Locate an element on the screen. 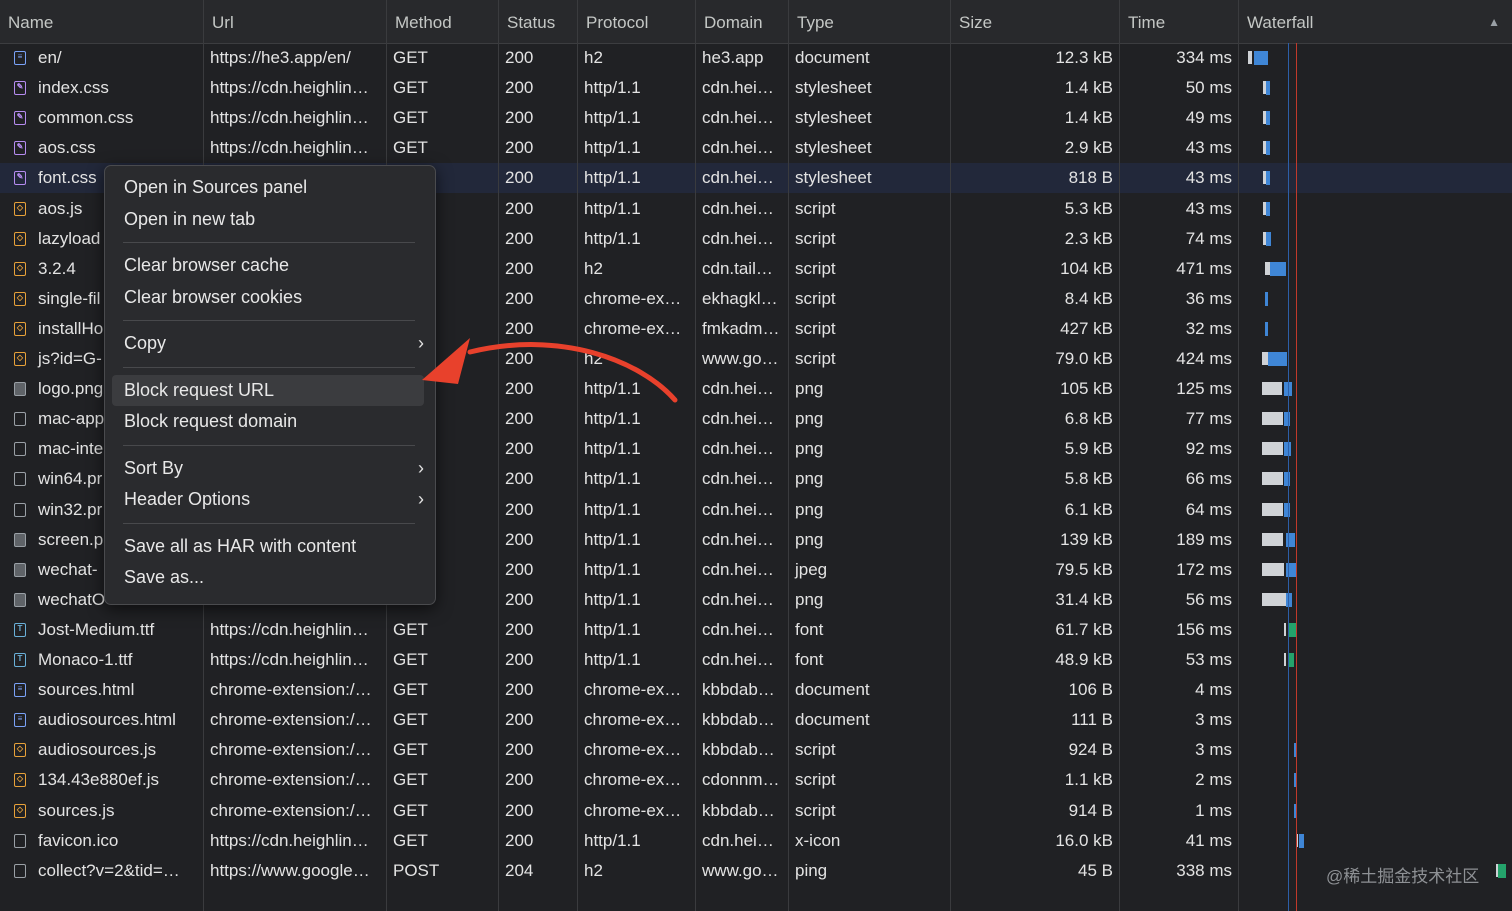 The width and height of the screenshot is (1512, 911). annotation-arrow is located at coordinates (550, 370).